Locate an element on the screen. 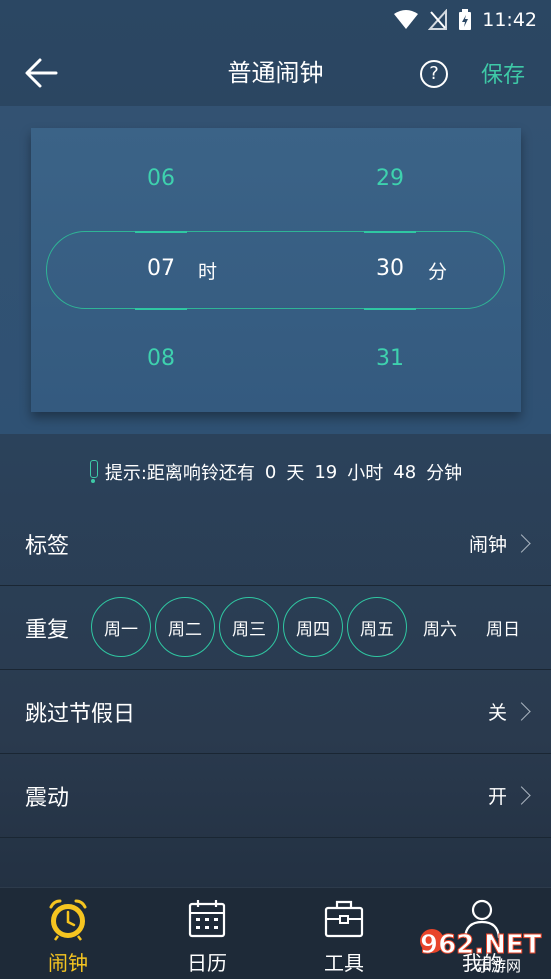  warning-icon is located at coordinates (93, 472).